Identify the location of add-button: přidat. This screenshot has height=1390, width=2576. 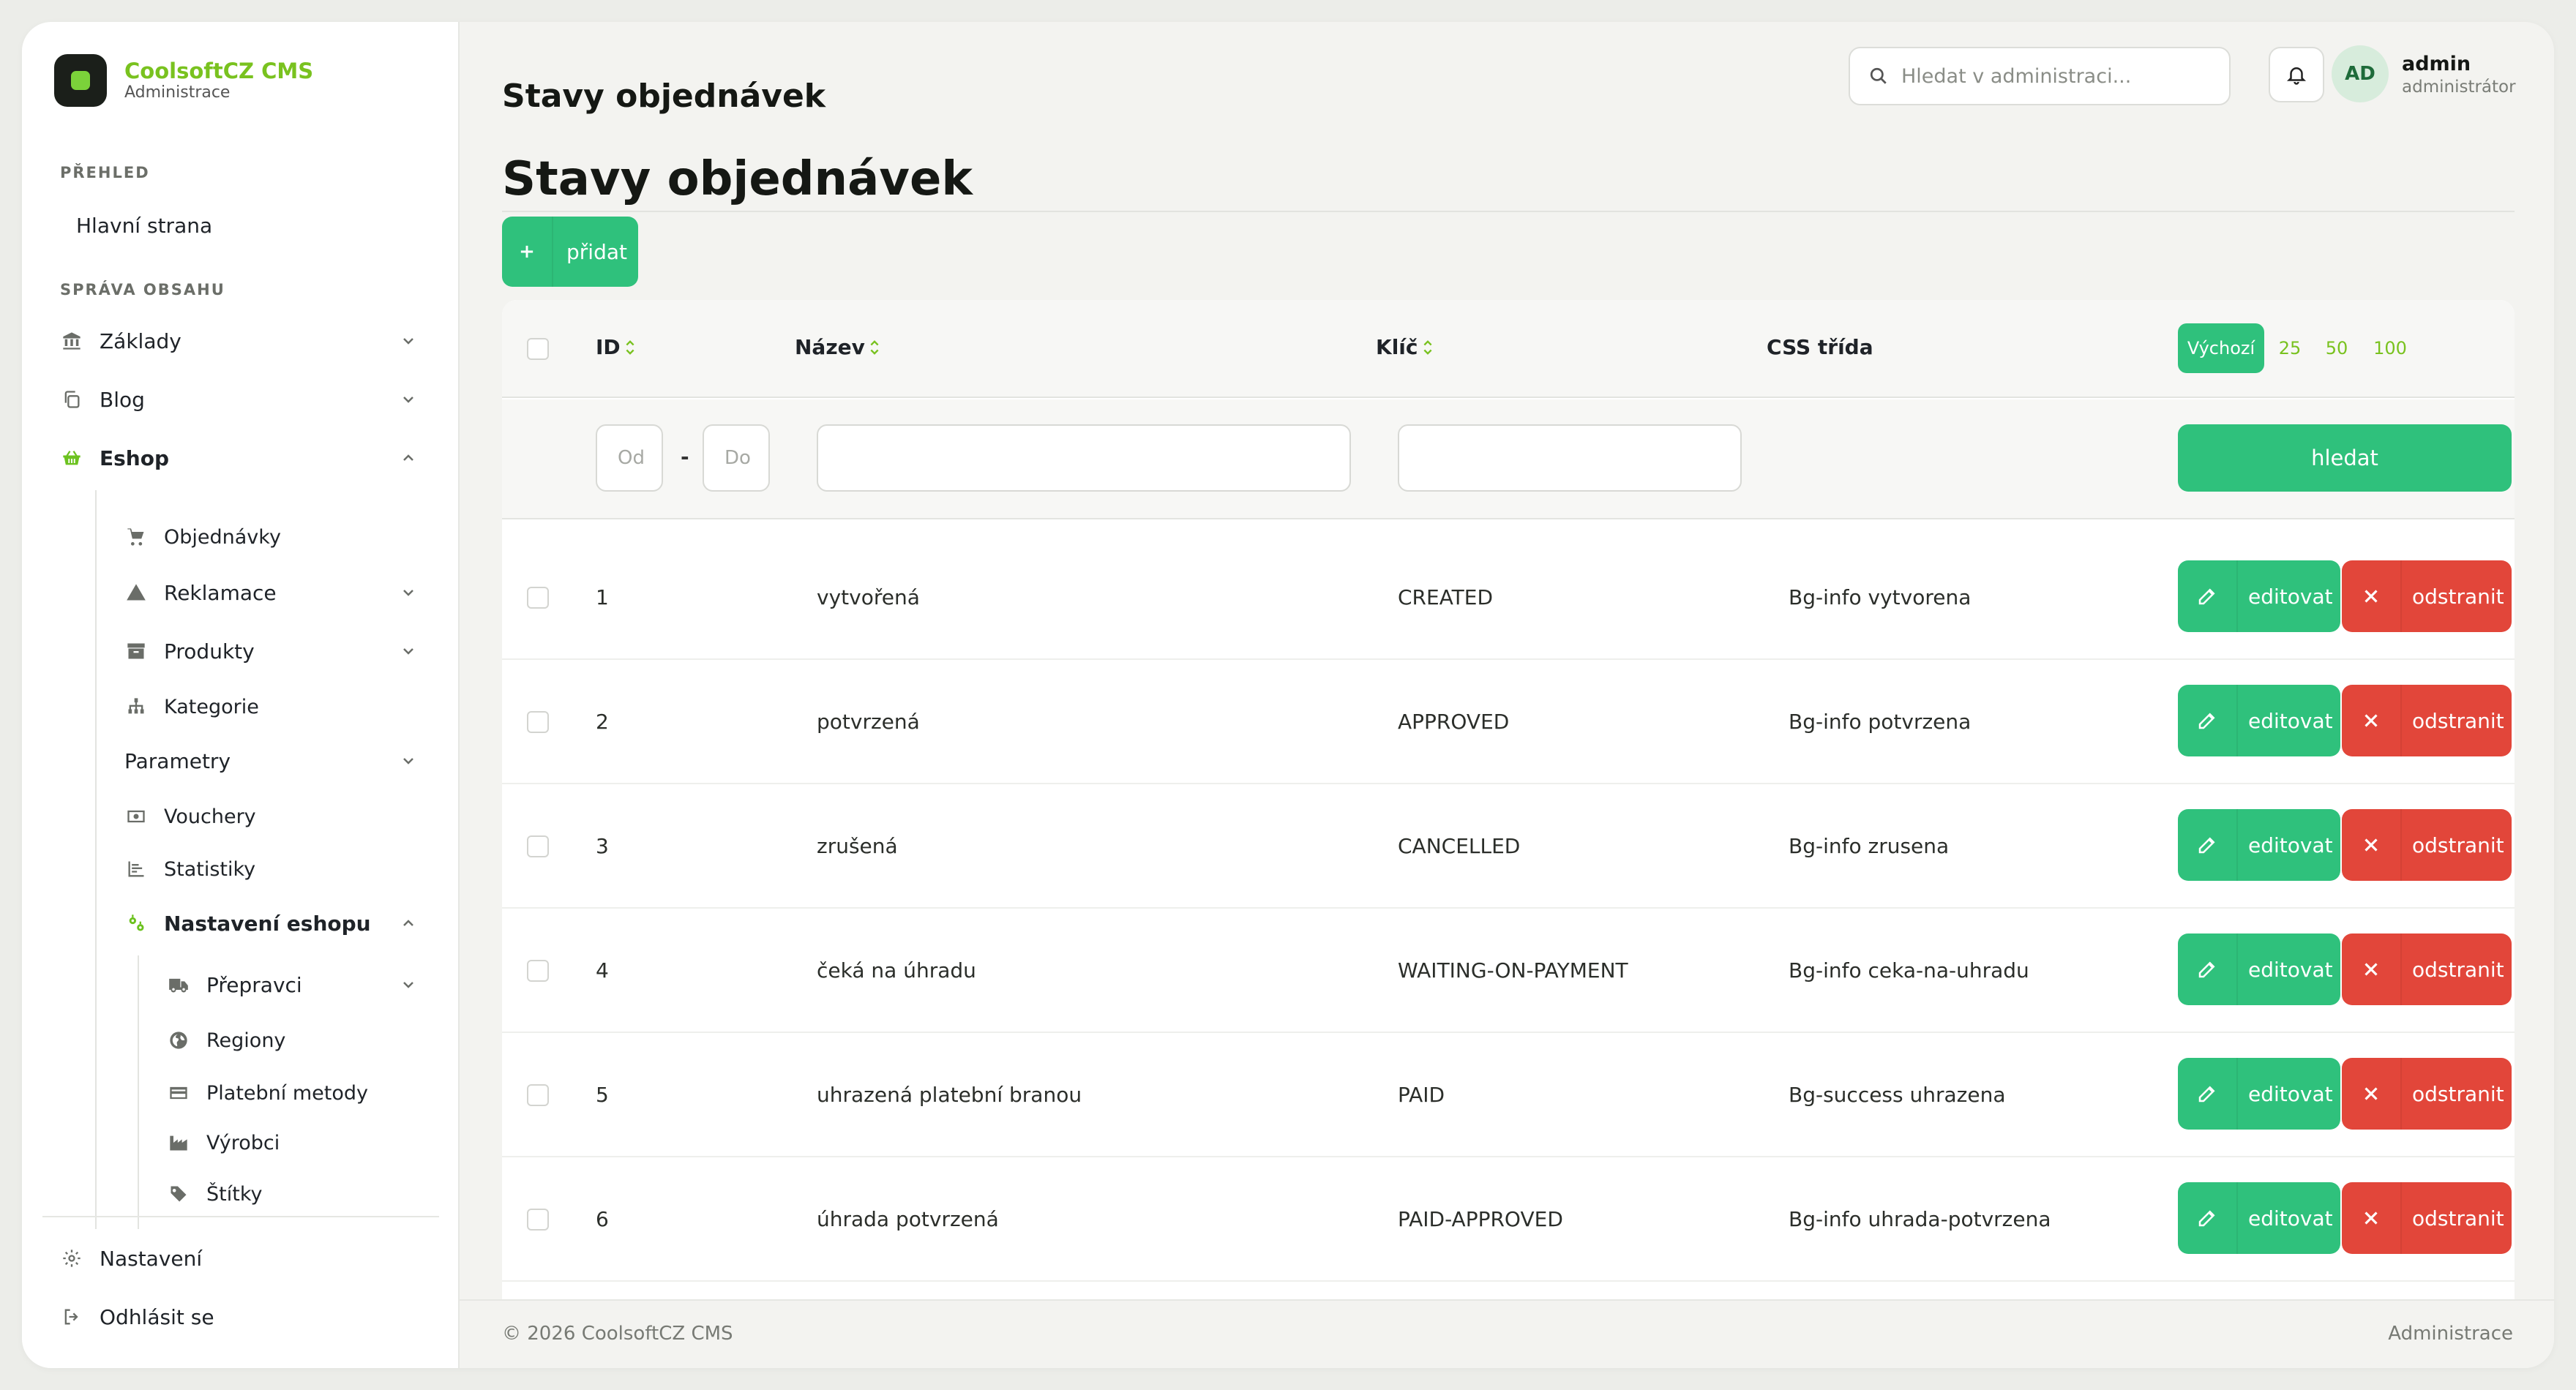
(570, 252).